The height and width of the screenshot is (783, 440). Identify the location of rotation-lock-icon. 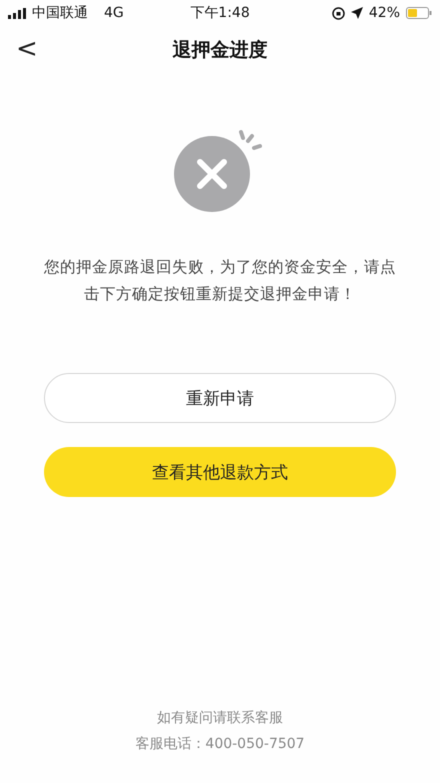
(338, 13).